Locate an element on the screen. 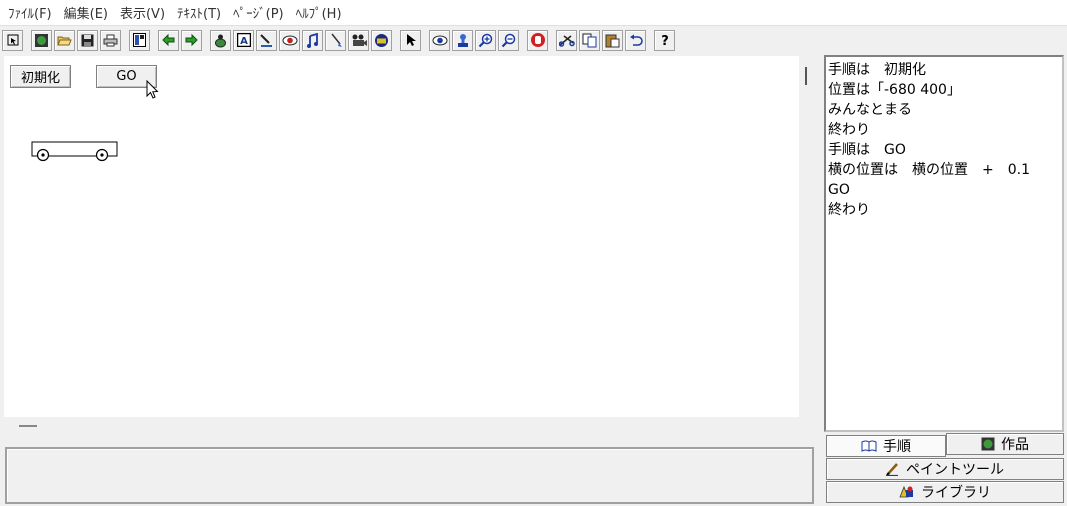  tab-works: 作品 is located at coordinates (1005, 444).